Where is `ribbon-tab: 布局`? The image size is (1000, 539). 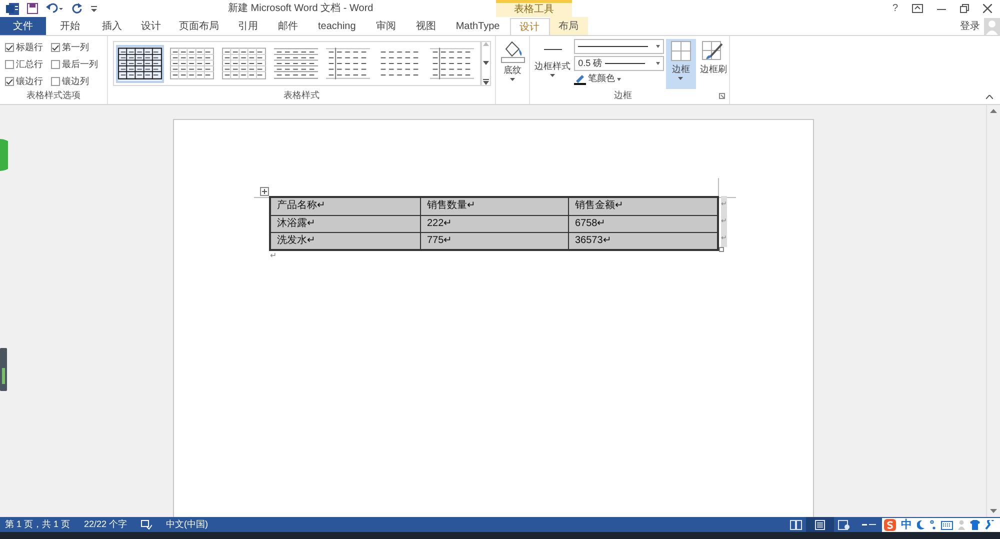
ribbon-tab: 布局 is located at coordinates (569, 26).